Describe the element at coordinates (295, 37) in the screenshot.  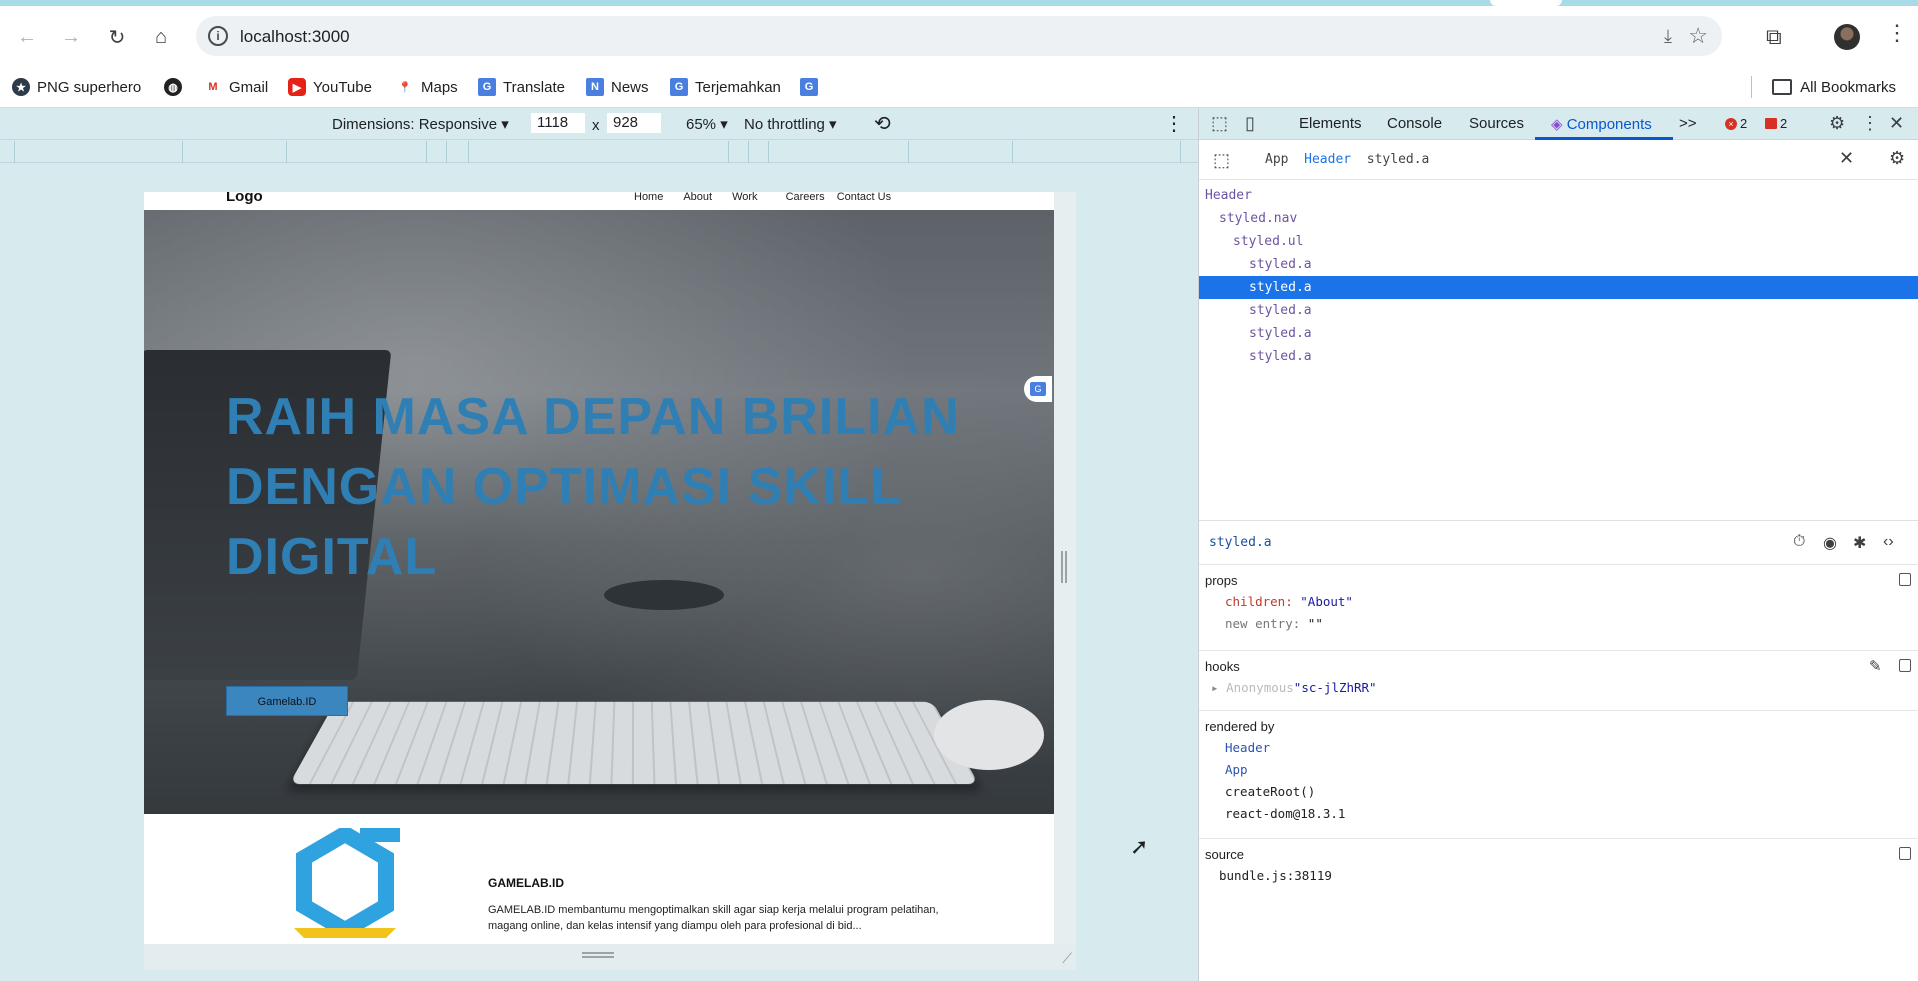
I see `url-text: localhost:3000` at that location.